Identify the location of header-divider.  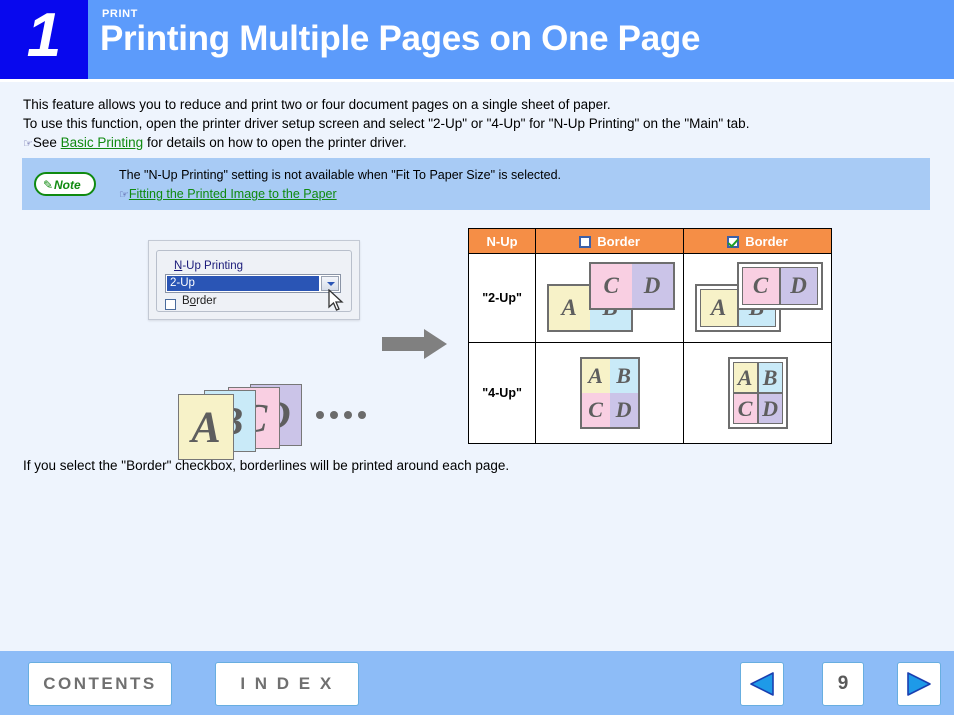
(477, 80).